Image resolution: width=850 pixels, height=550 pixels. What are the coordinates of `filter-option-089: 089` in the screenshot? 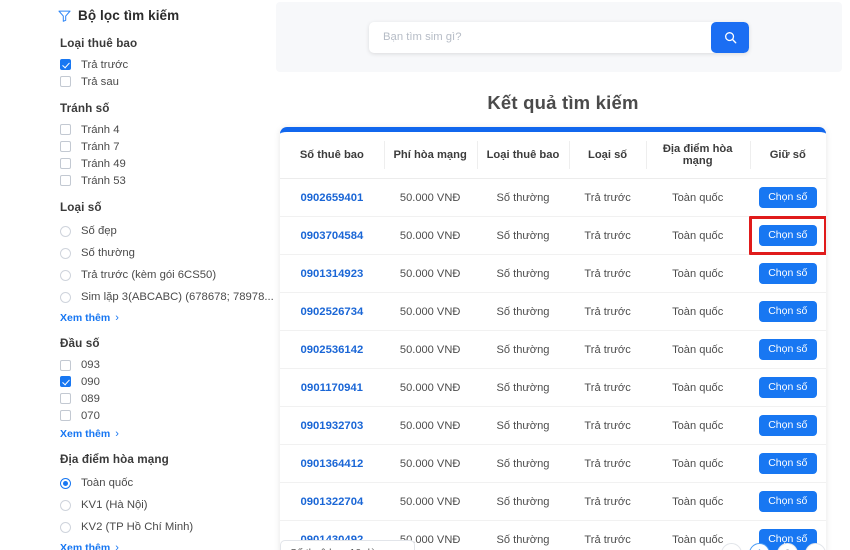 It's located at (161, 398).